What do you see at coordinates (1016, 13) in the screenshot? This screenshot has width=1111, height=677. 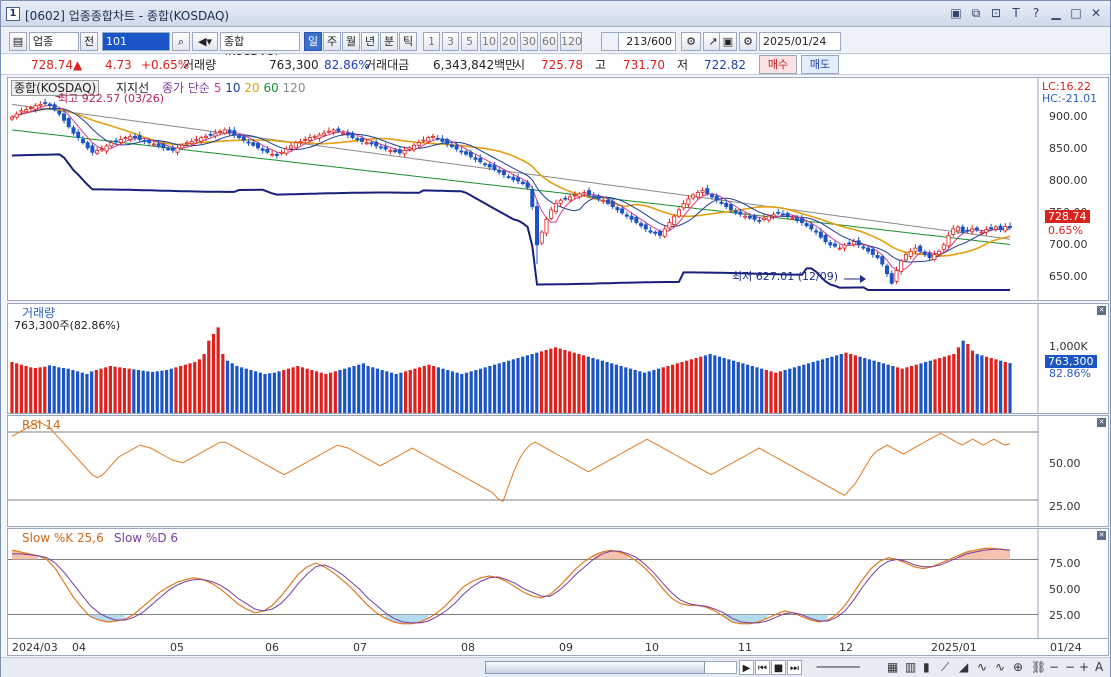 I see `window-btn-3: T` at bounding box center [1016, 13].